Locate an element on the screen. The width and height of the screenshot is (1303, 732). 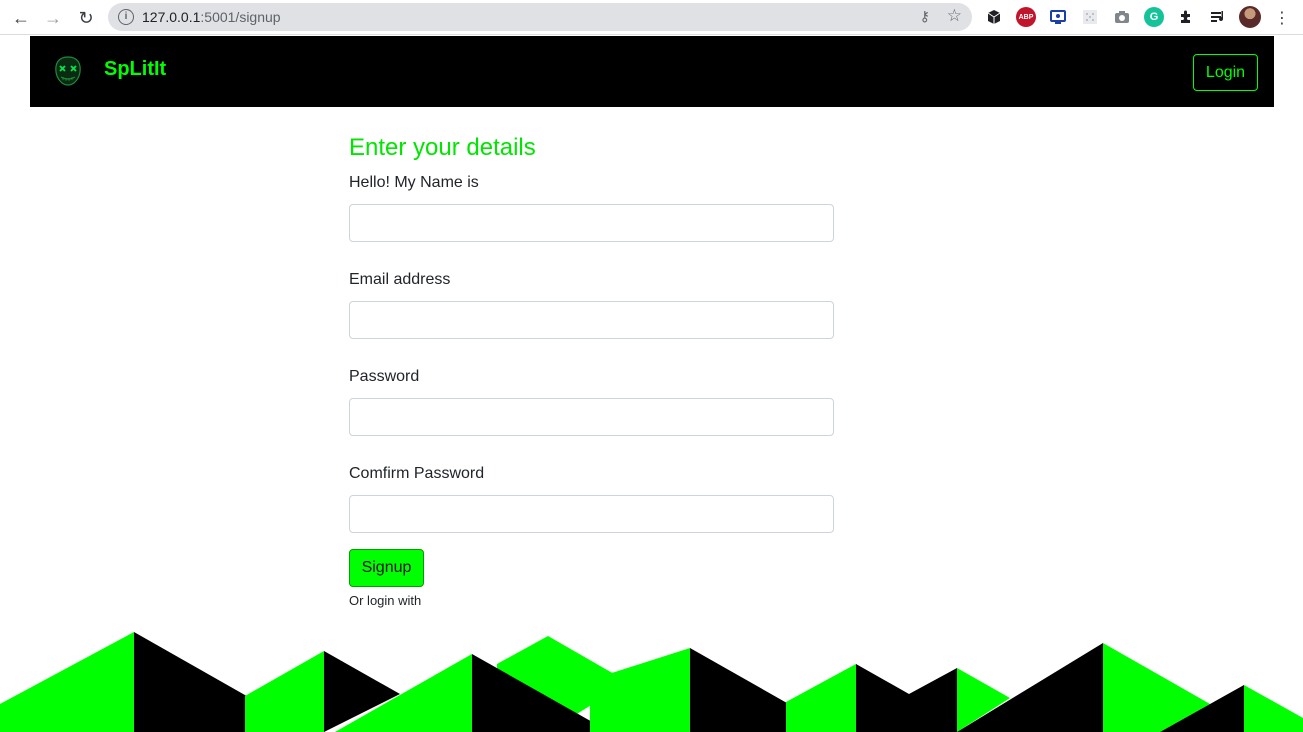
cube-extension-icon is located at coordinates (994, 17).